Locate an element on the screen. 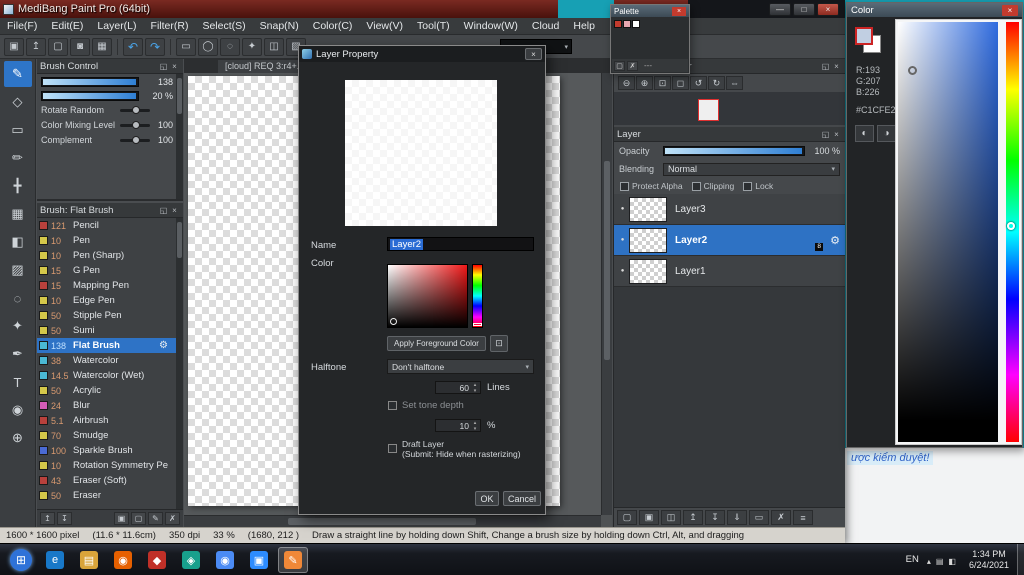 The image size is (1024, 575). add-palette-color-button: ▢ is located at coordinates (619, 65).